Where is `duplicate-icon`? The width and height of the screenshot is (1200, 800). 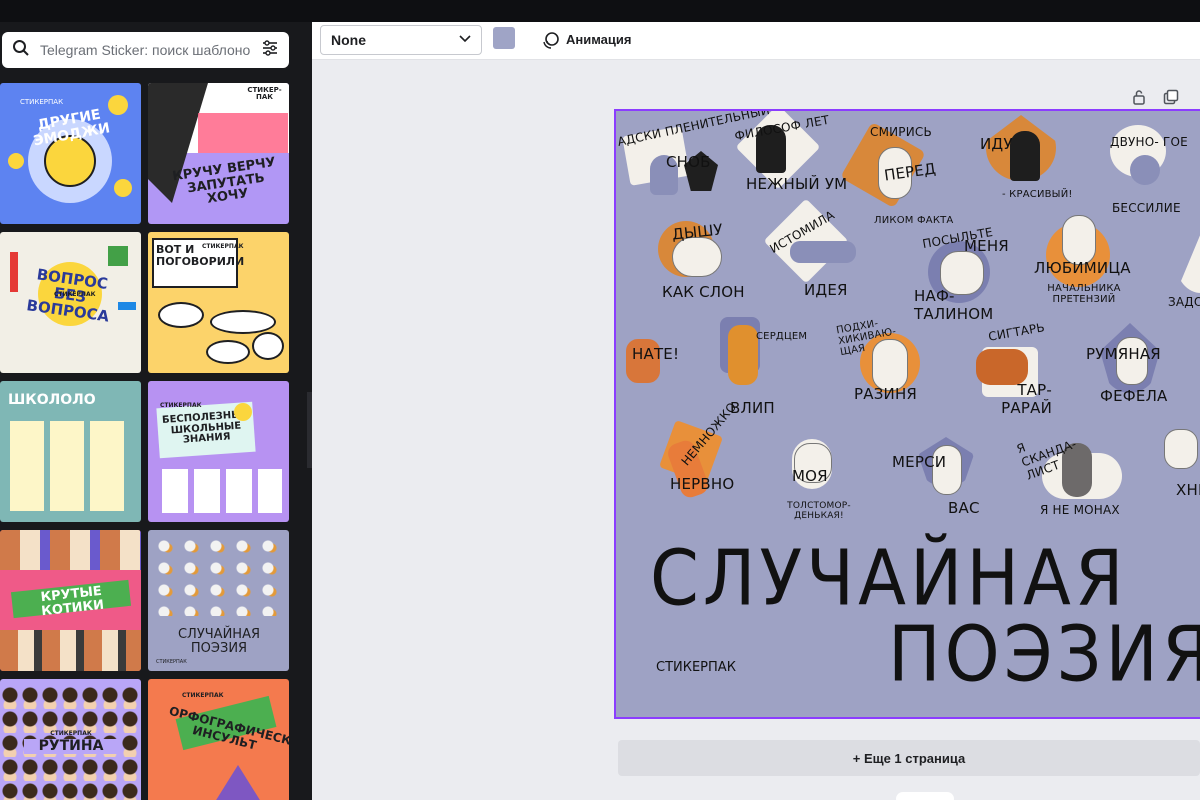 duplicate-icon is located at coordinates (1171, 97).